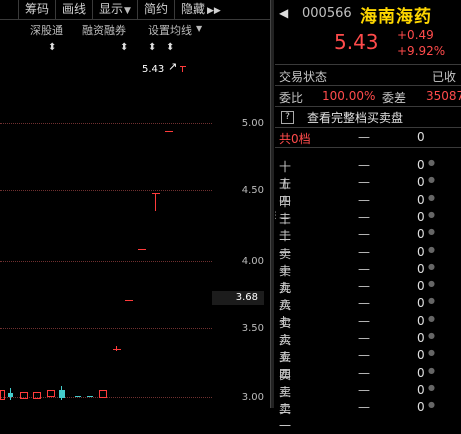 This screenshot has height=434, width=461. Describe the element at coordinates (9, 9) in the screenshot. I see `toolbar-cut-button` at that location.